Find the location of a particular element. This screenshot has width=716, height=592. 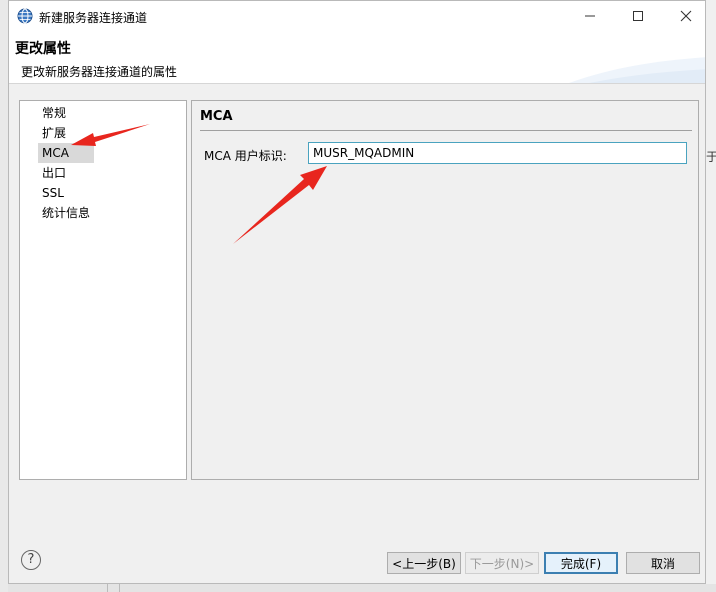

mca-user-id-input is located at coordinates (497, 153).